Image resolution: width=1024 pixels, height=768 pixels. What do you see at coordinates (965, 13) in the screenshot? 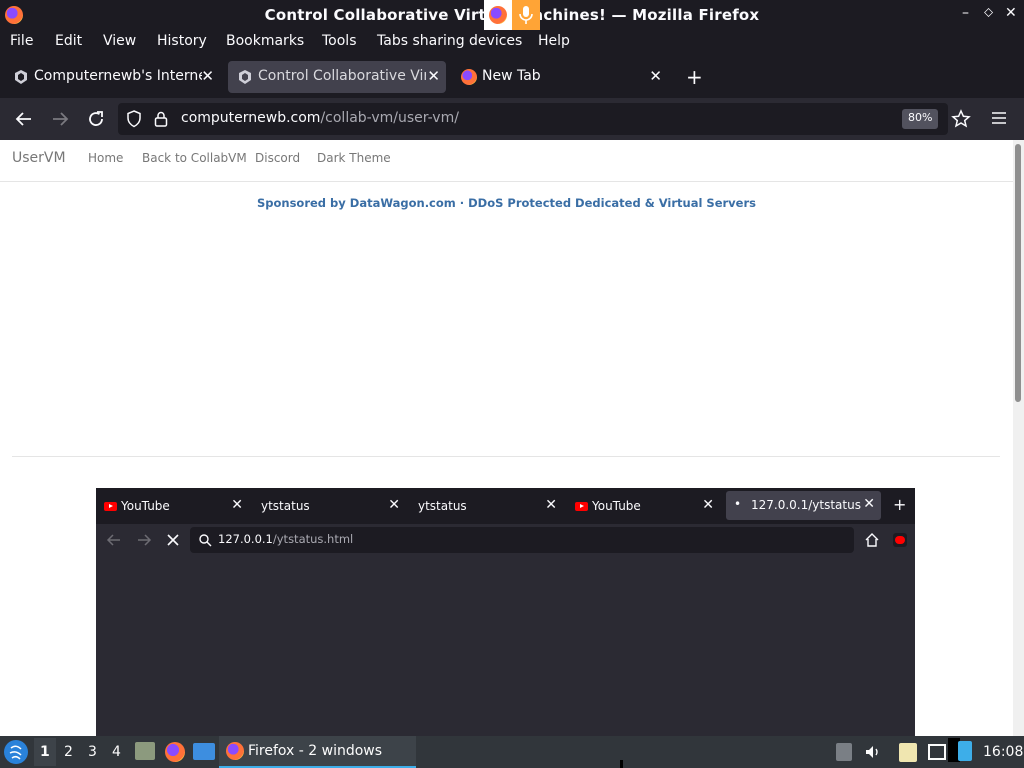
I see `minimize-button: –` at bounding box center [965, 13].